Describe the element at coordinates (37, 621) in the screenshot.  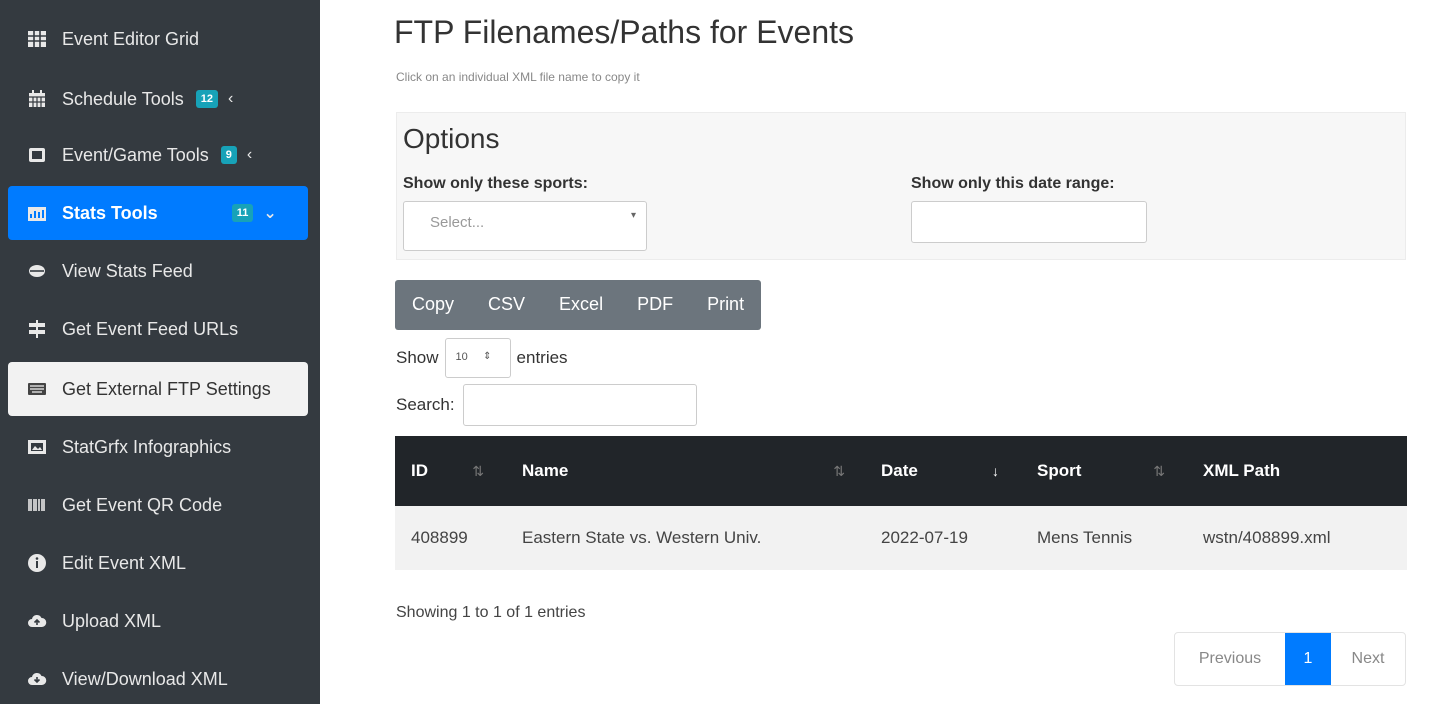
I see `cloud-upload-icon` at that location.